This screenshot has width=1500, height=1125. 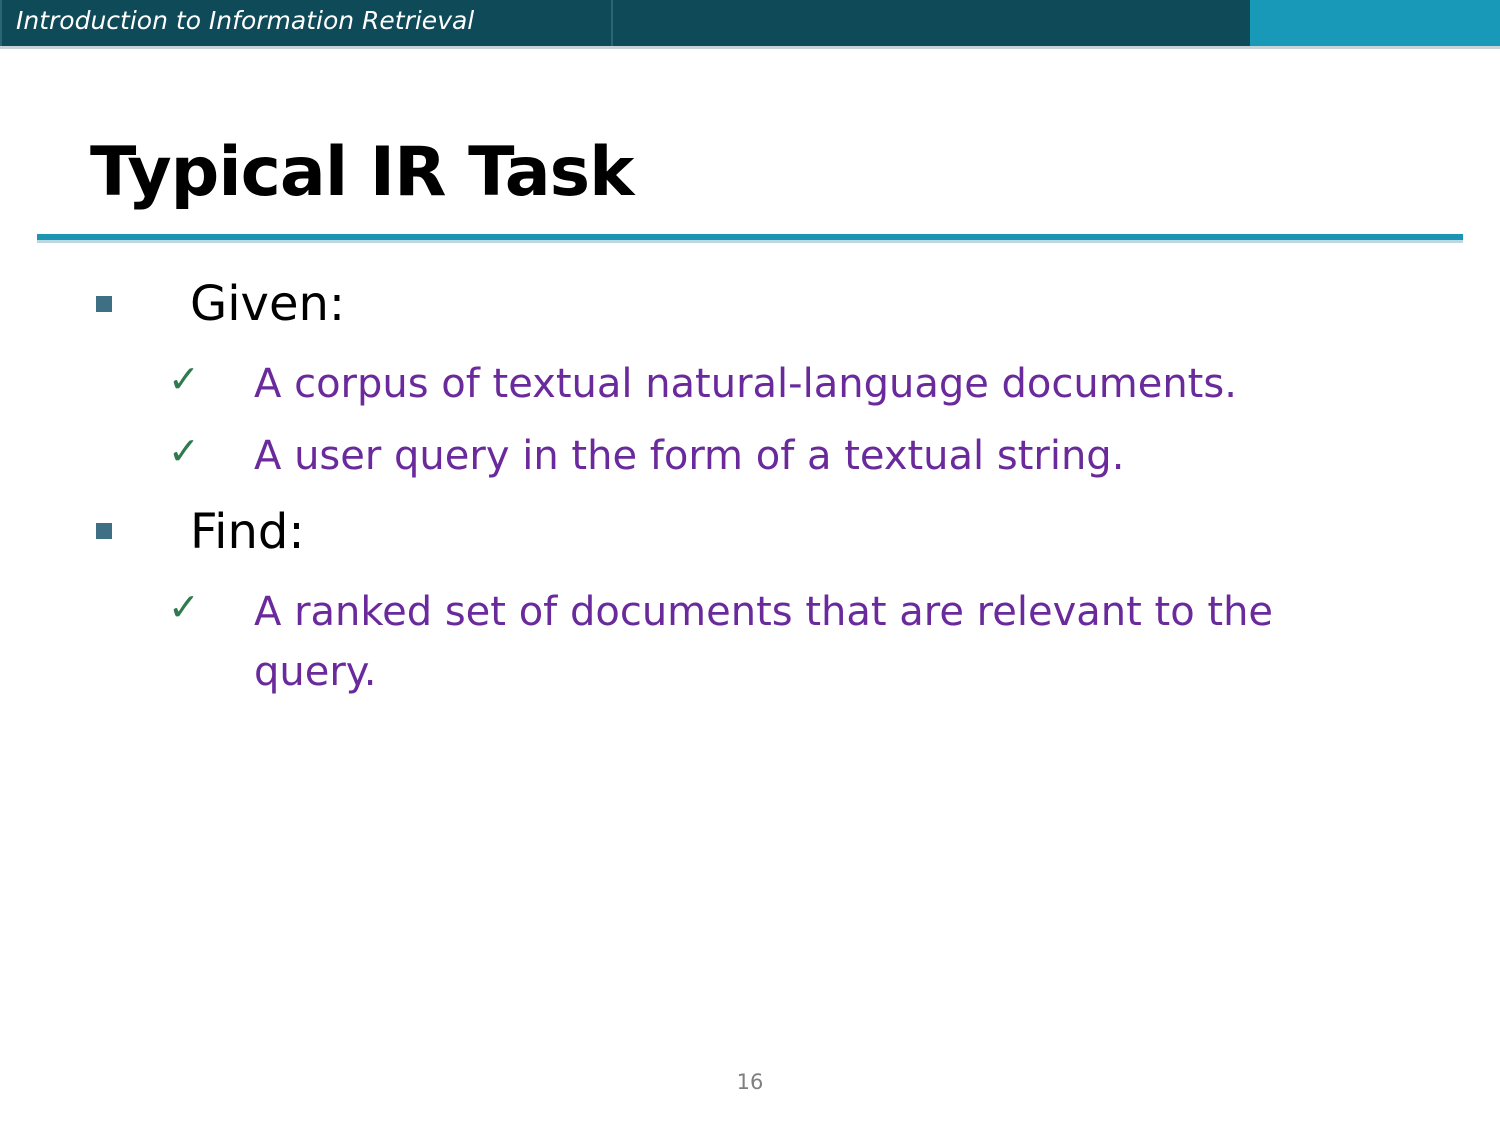 What do you see at coordinates (612, 23) in the screenshot?
I see `header-divider` at bounding box center [612, 23].